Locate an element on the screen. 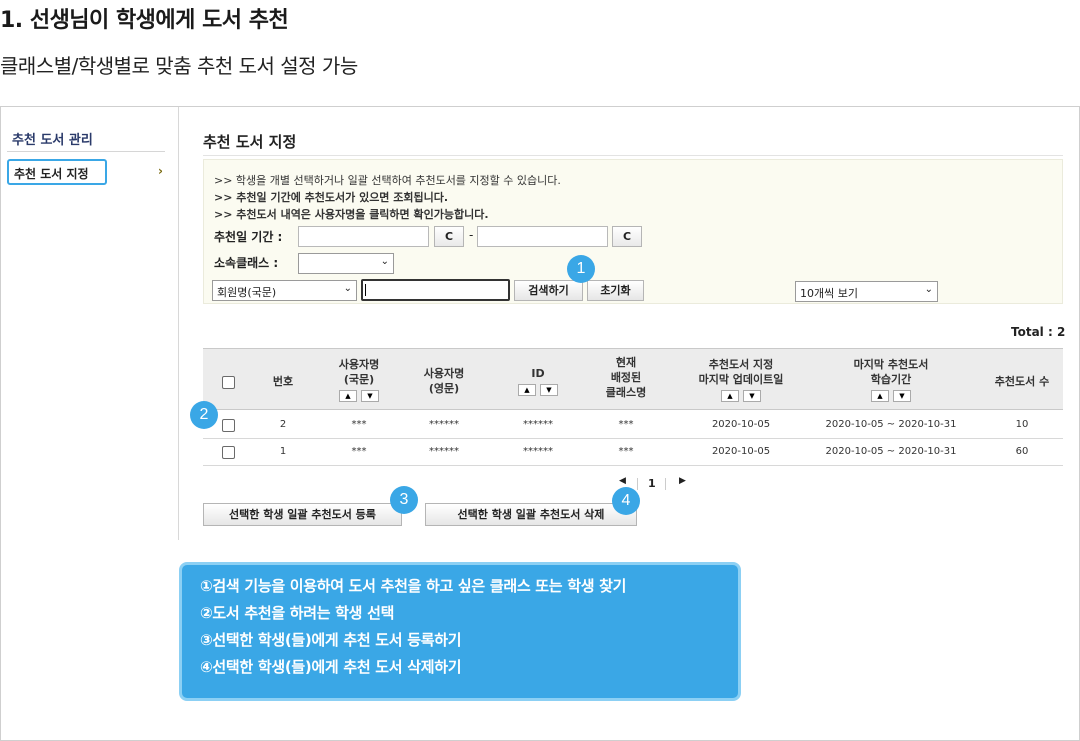  date-range-label: 추천일 기간 : is located at coordinates (248, 237).